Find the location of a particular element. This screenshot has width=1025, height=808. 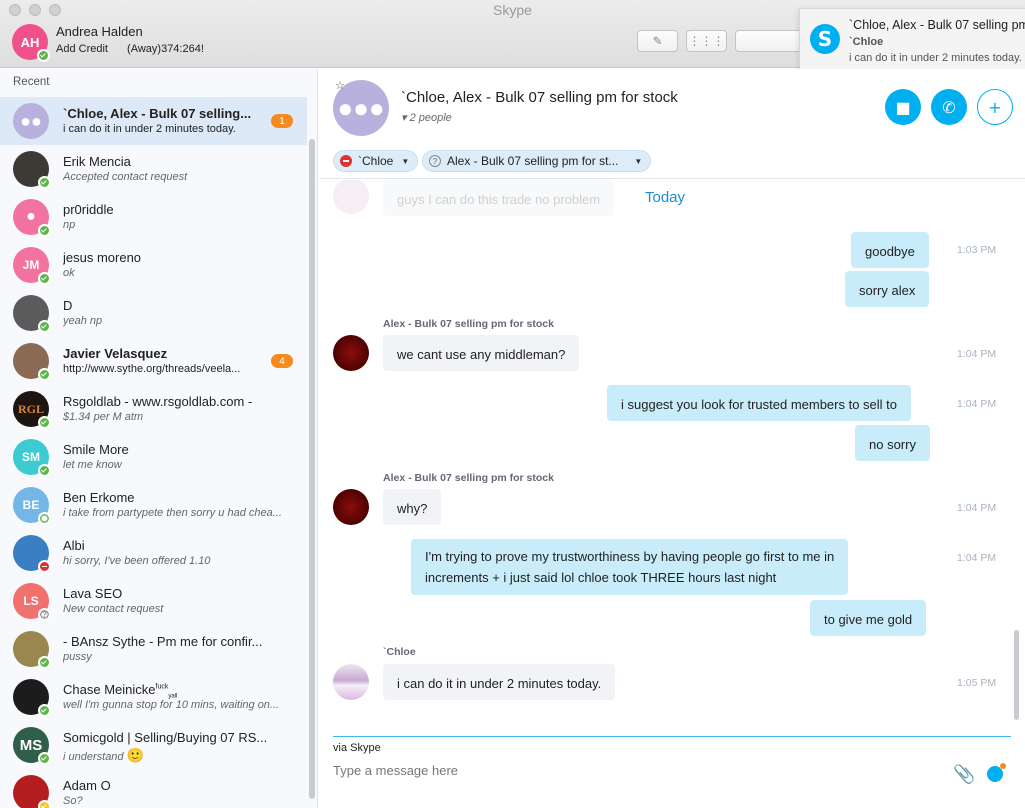

video-camera-icon: ■ is located at coordinates (903, 107).